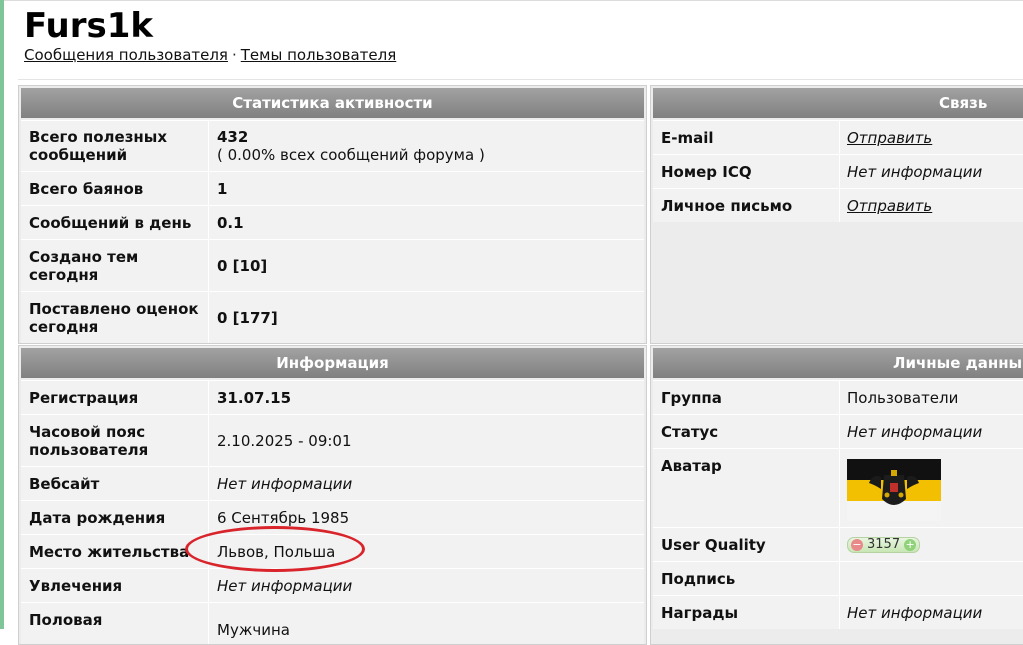 The width and height of the screenshot is (1023, 645). Describe the element at coordinates (89, 26) in the screenshot. I see `profile-username: Furs1k` at that location.